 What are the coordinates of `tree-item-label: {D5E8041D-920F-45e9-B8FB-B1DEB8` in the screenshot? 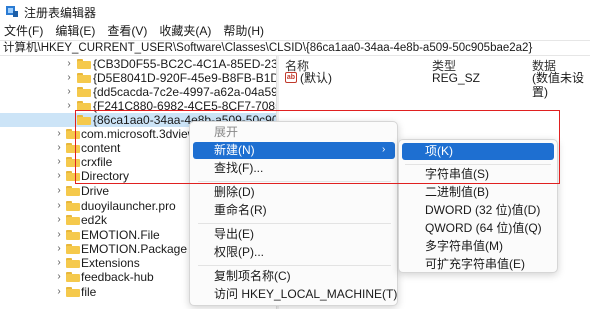 It's located at (184, 78).